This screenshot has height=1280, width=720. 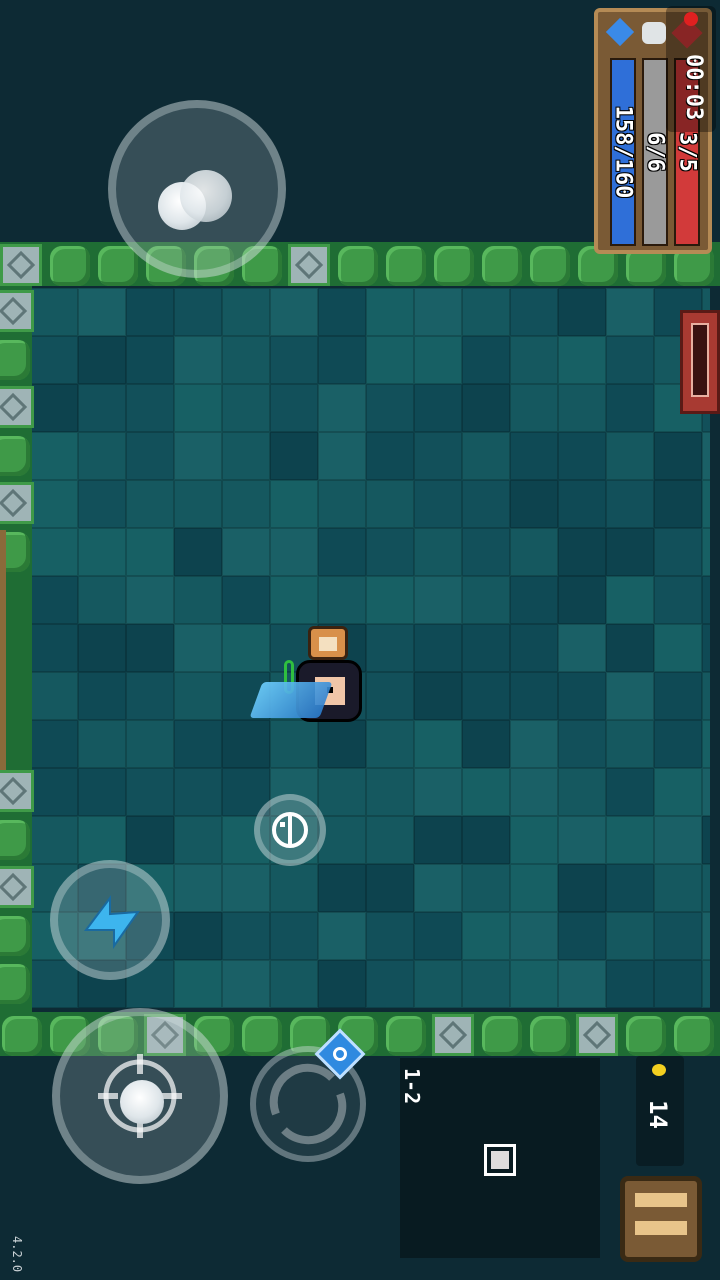 What do you see at coordinates (328, 643) in the screenshot?
I see `pet-dog` at bounding box center [328, 643].